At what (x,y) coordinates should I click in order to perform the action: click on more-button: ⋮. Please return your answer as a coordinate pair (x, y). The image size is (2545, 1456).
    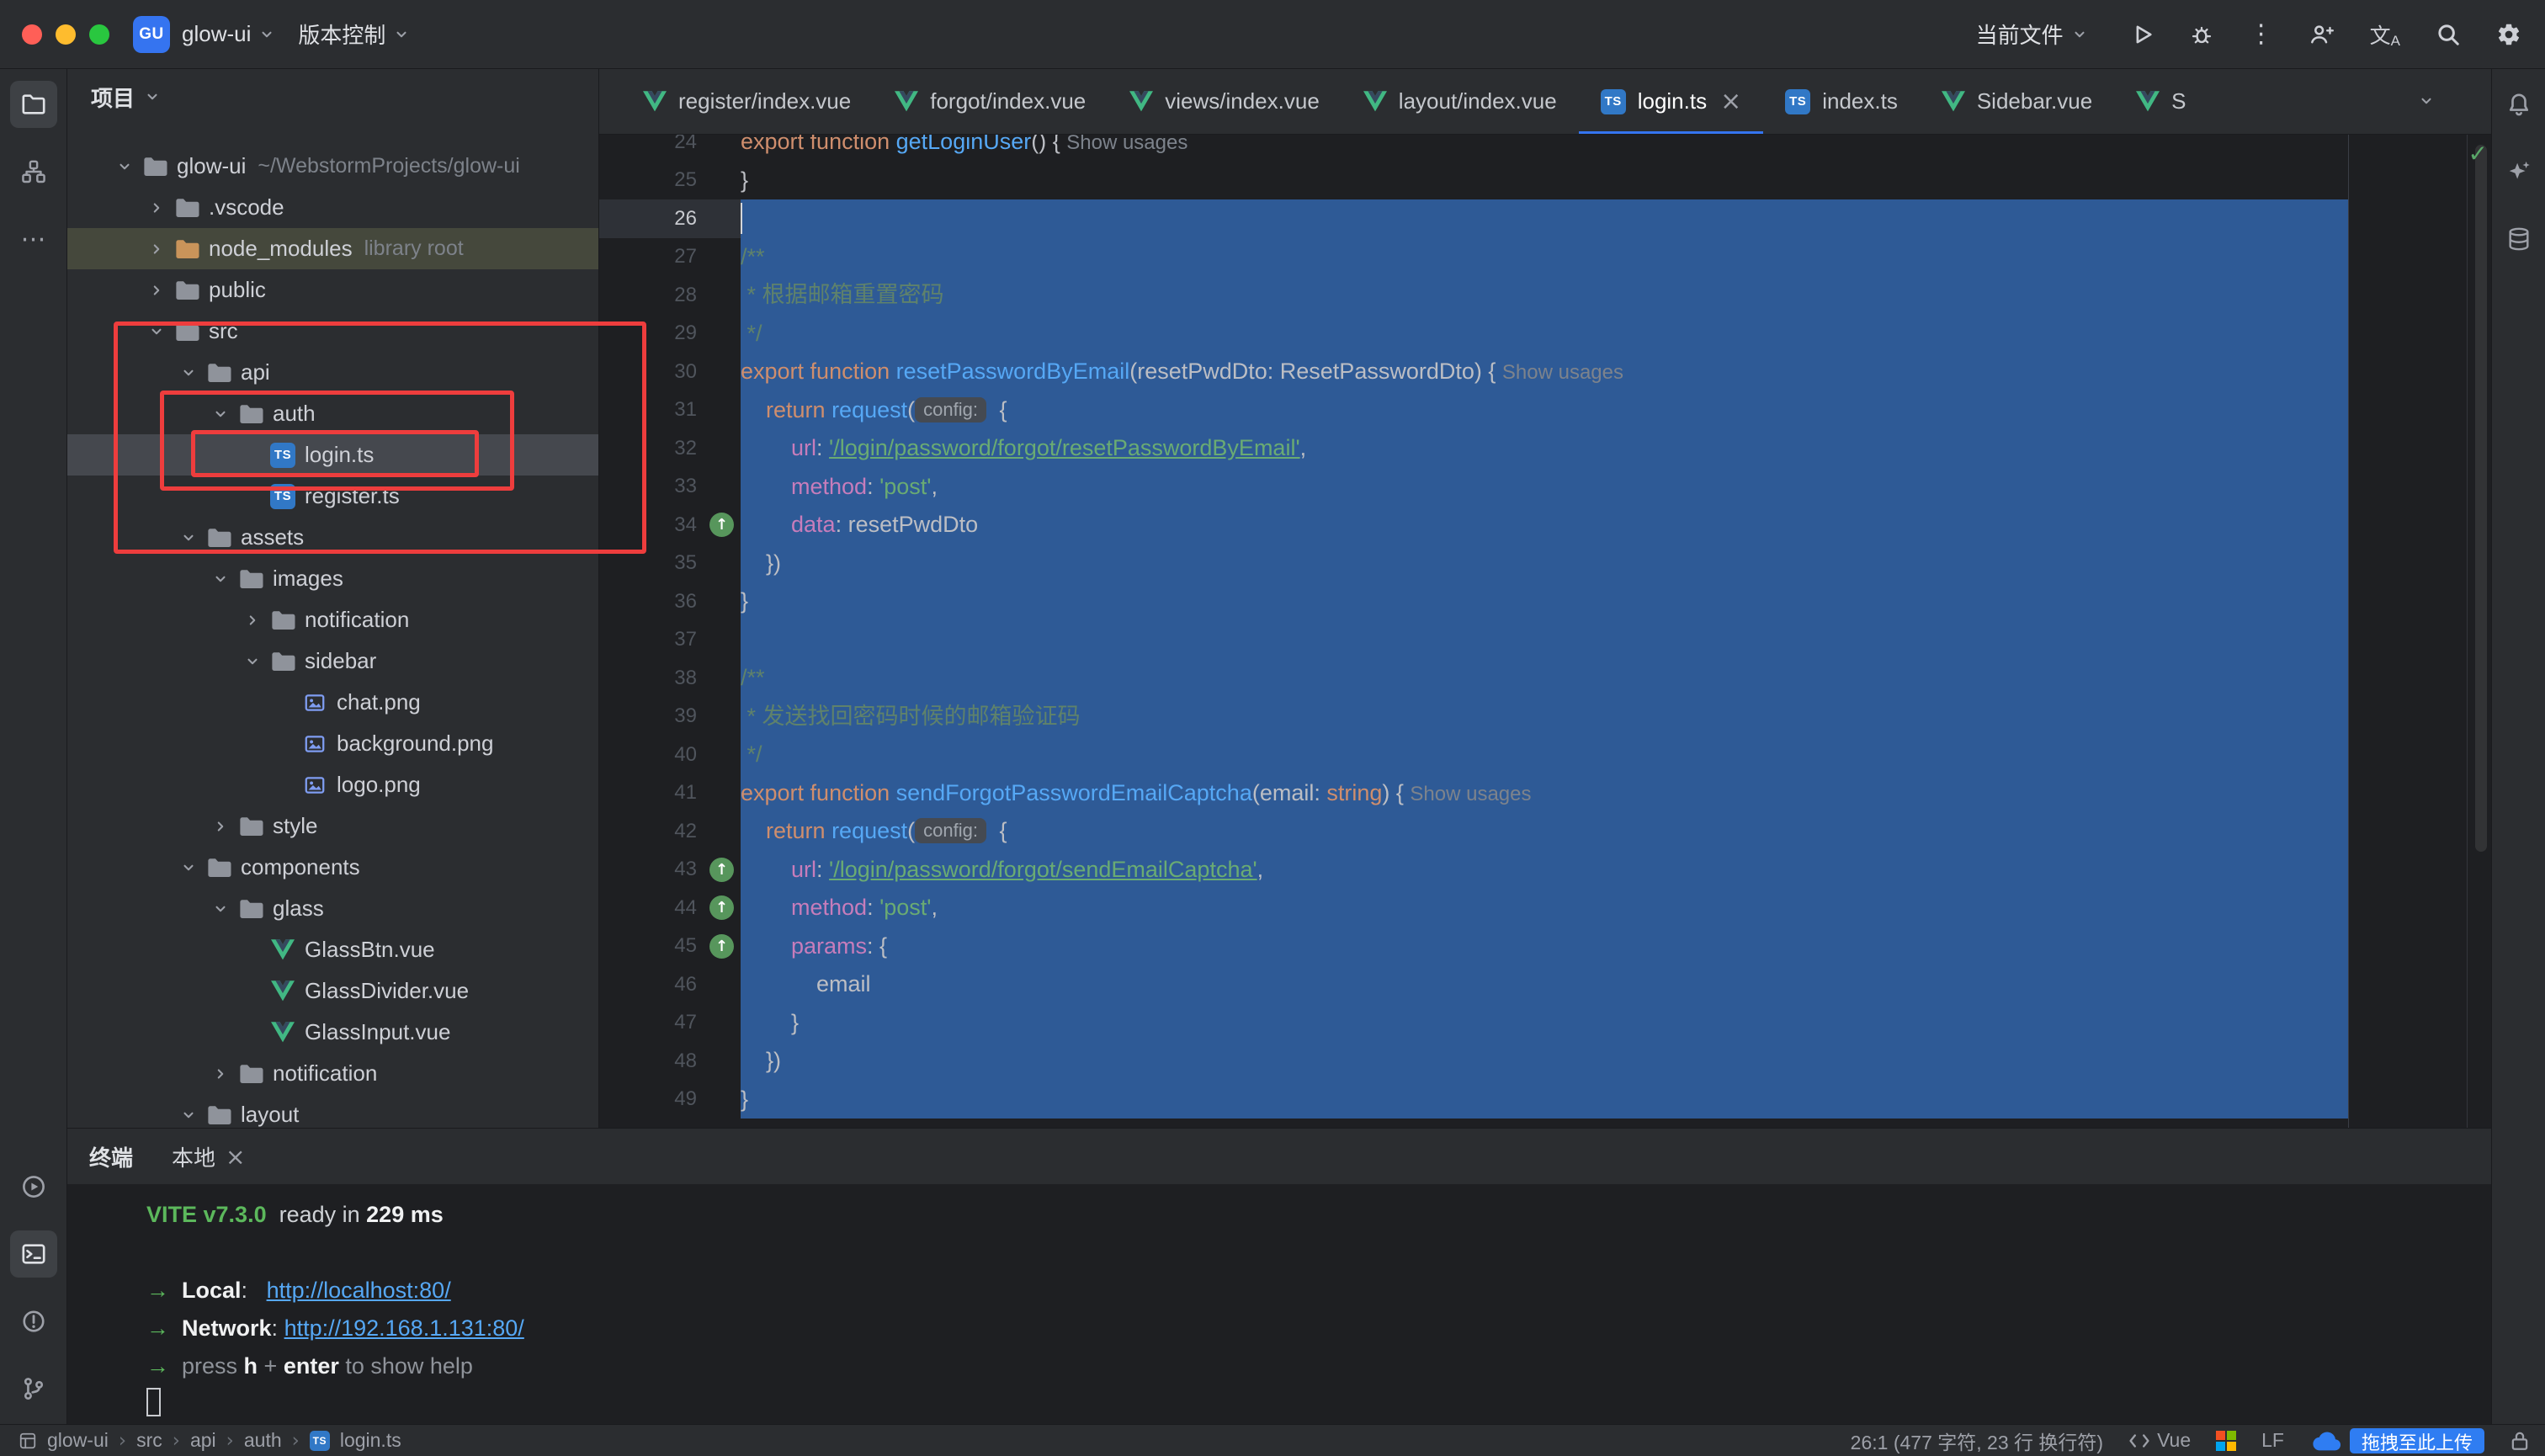
    Looking at the image, I should click on (2261, 34).